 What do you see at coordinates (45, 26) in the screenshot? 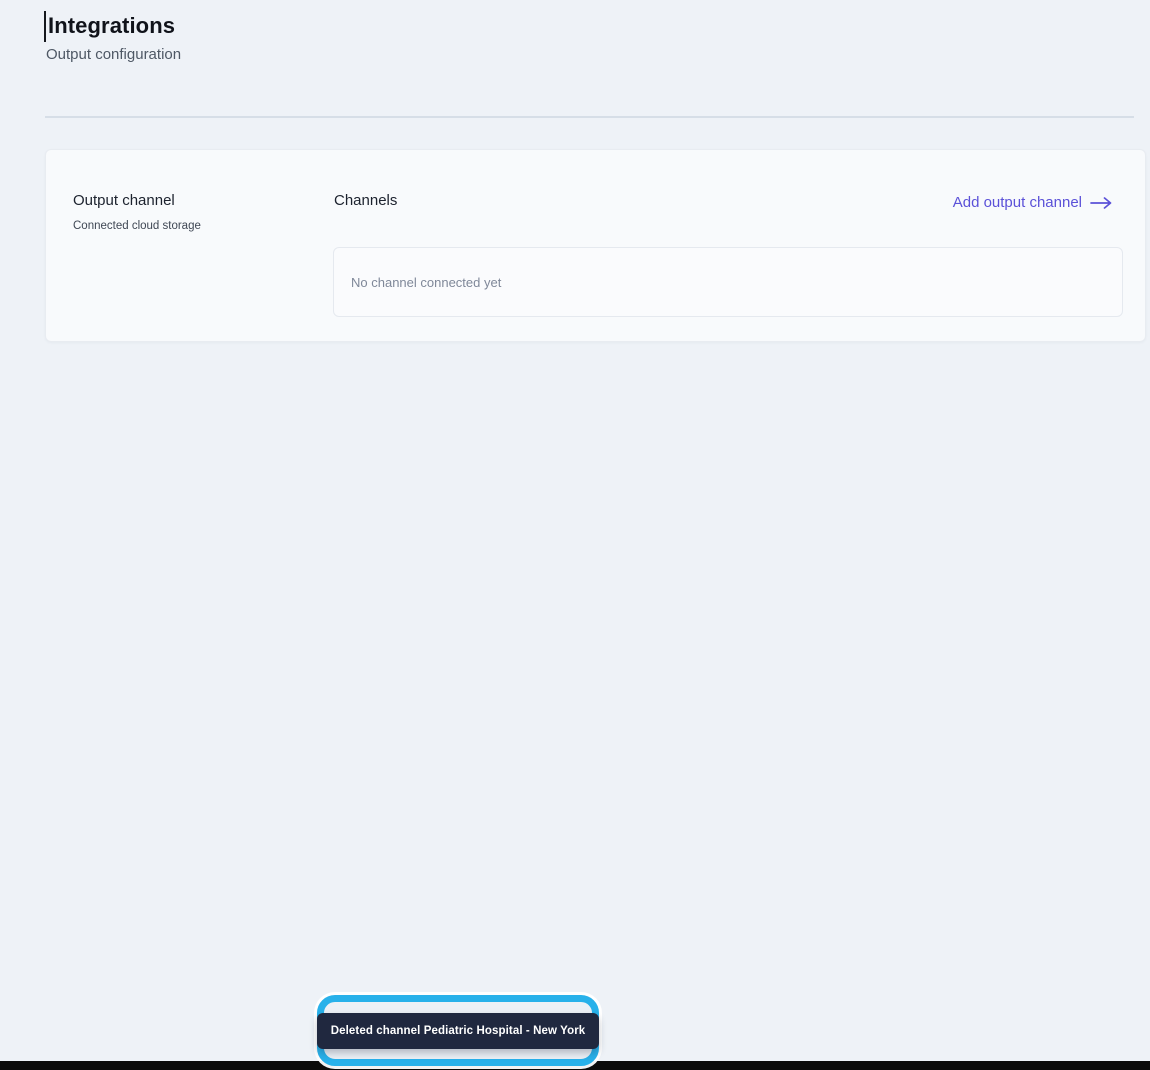
I see `text-cursor` at bounding box center [45, 26].